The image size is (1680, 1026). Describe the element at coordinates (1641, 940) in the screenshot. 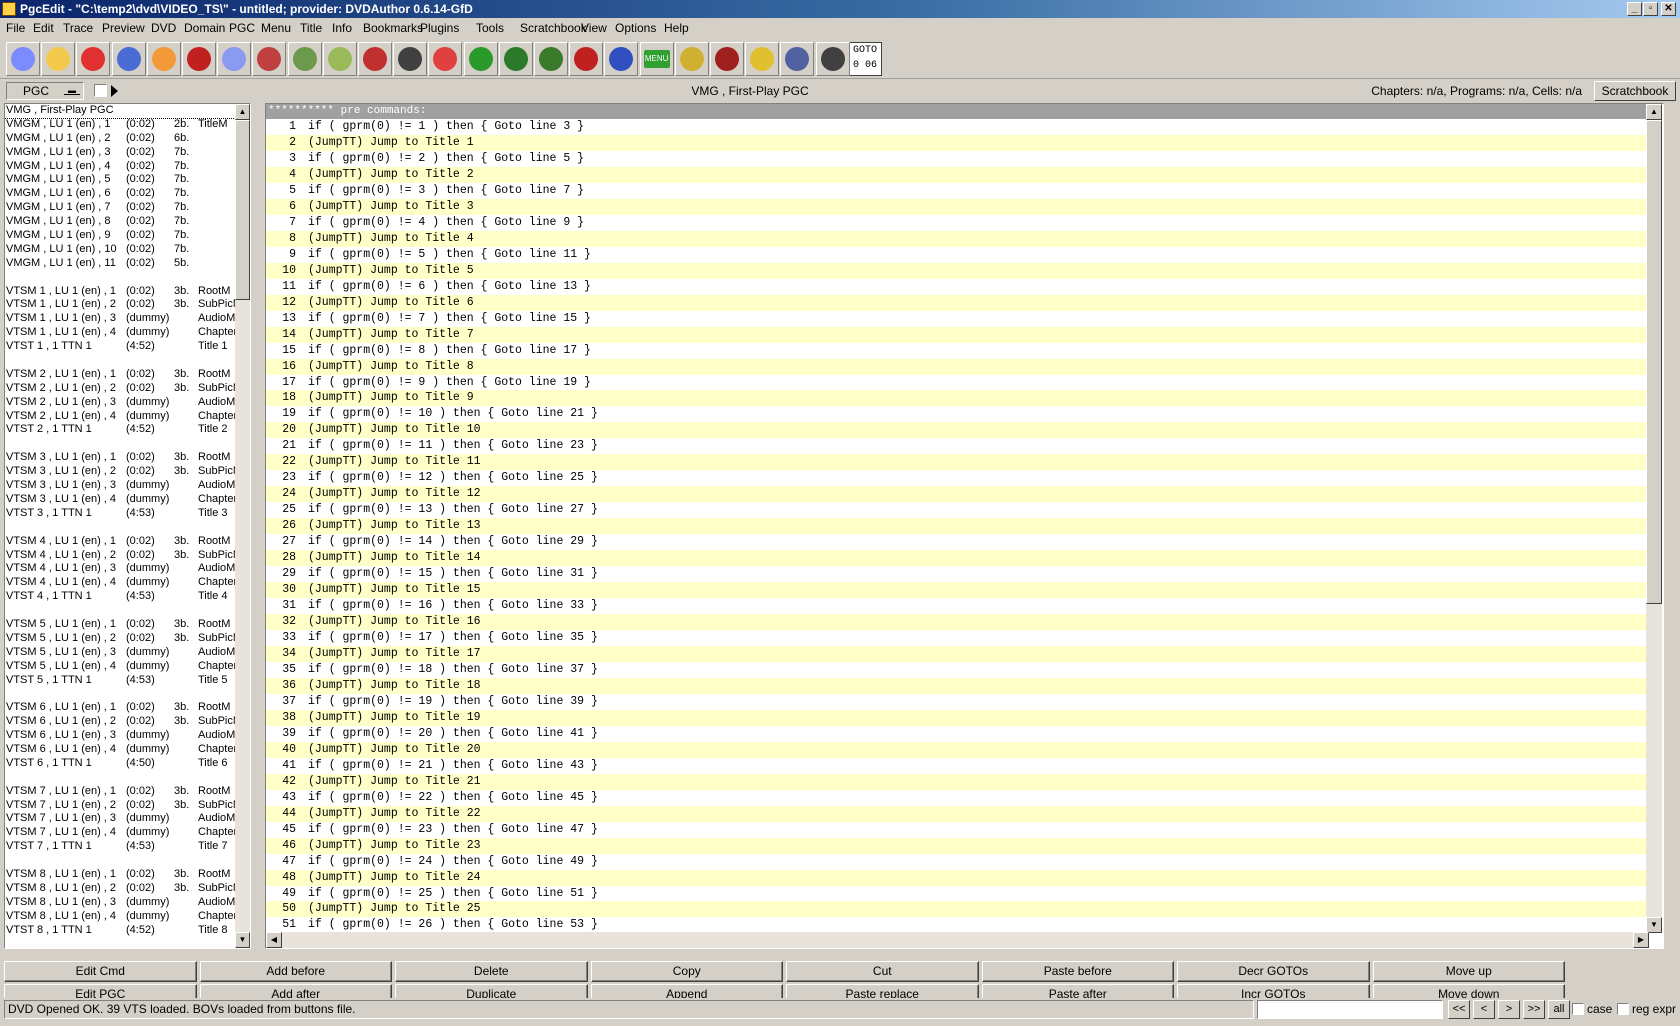

I see `scroll-right-icon: ▶` at that location.